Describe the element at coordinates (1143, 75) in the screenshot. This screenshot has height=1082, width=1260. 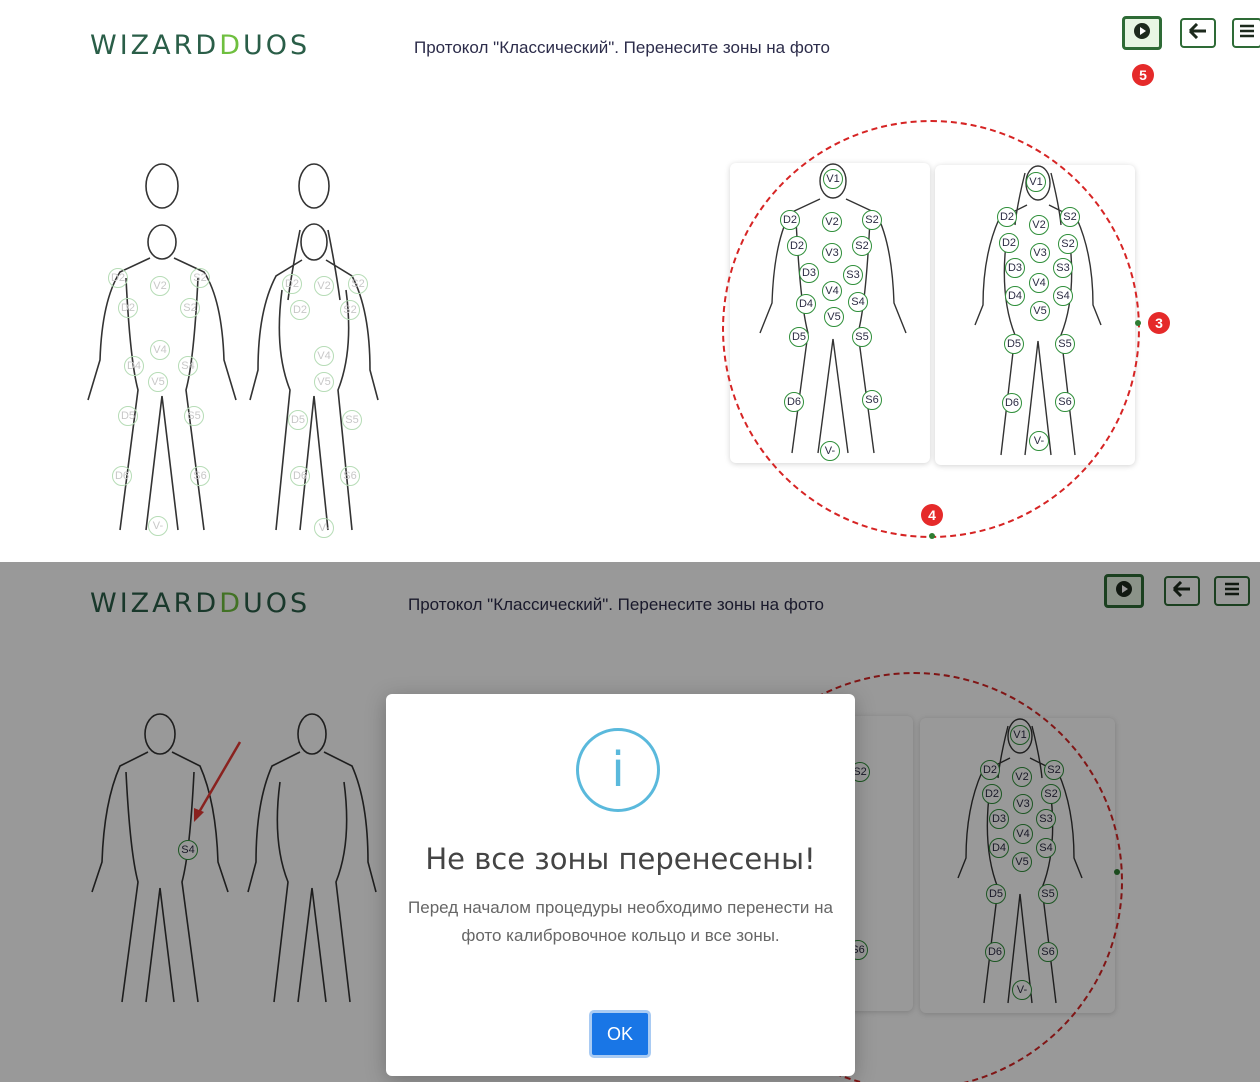
I see `annotation-badge-5: 5` at that location.